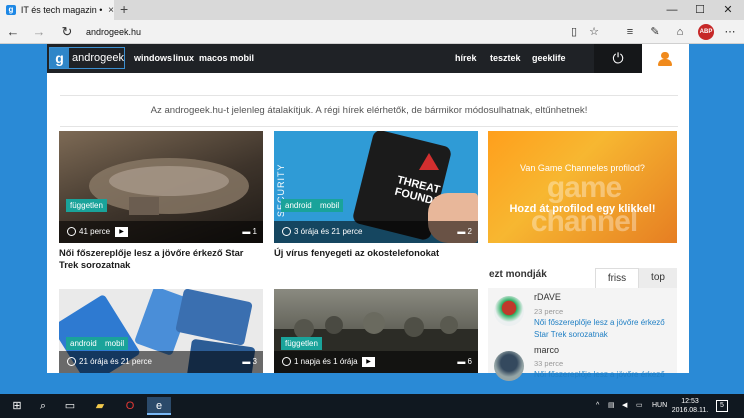 This screenshot has height=418, width=744. I want to click on notification-center-icon: 5, so click(722, 406).